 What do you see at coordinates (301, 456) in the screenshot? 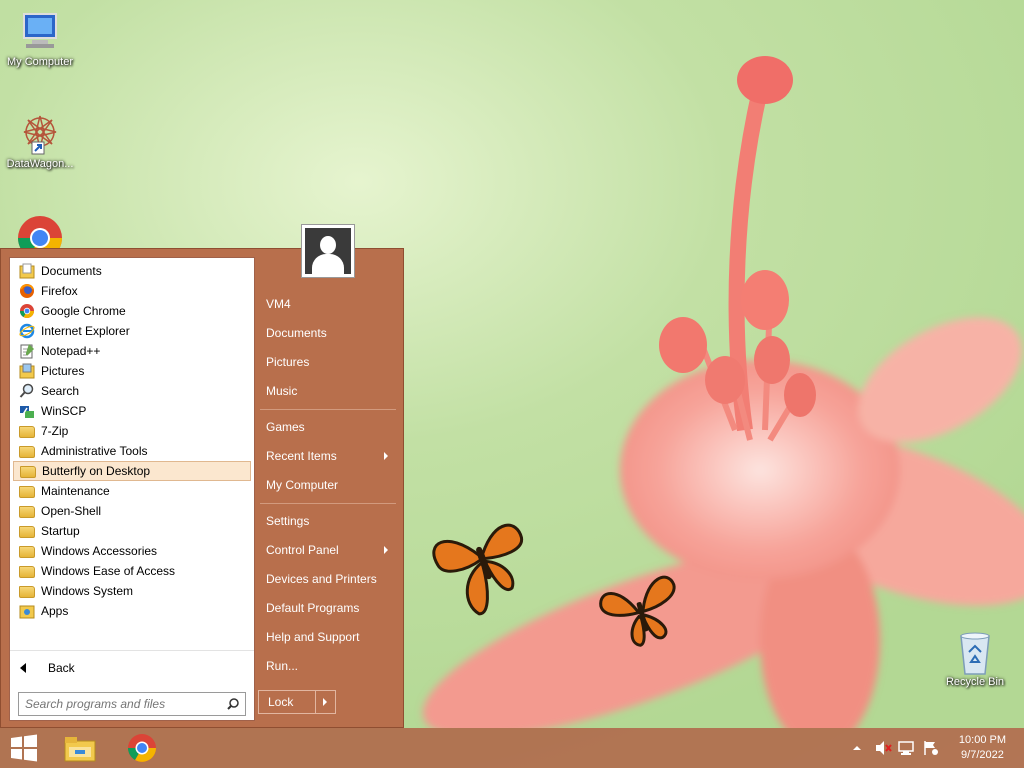
I see `start-menu-link-label: Recent Items` at bounding box center [301, 456].